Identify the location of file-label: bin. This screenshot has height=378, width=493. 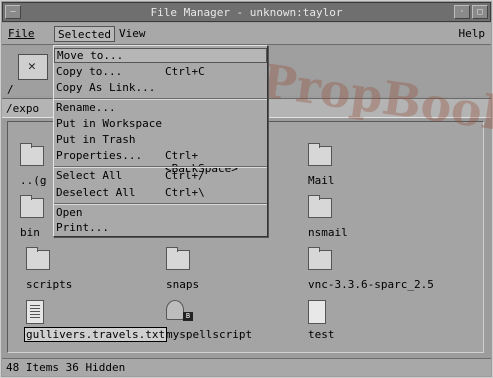
(30, 232).